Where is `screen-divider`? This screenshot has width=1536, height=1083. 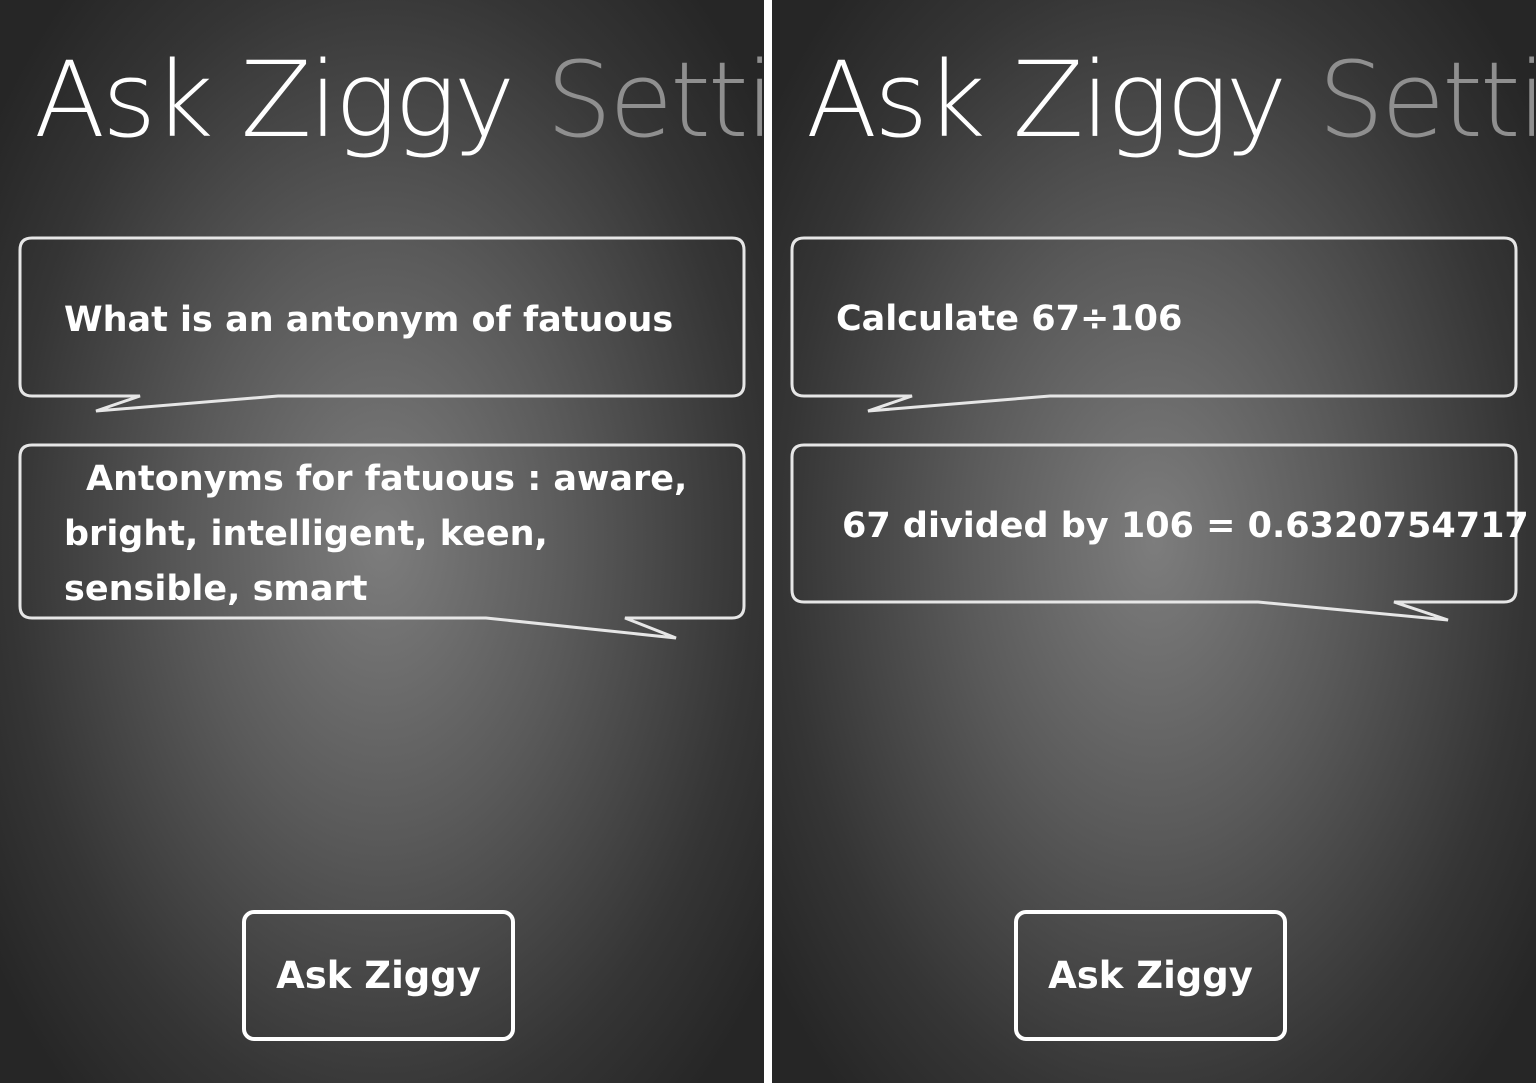 screen-divider is located at coordinates (768, 541).